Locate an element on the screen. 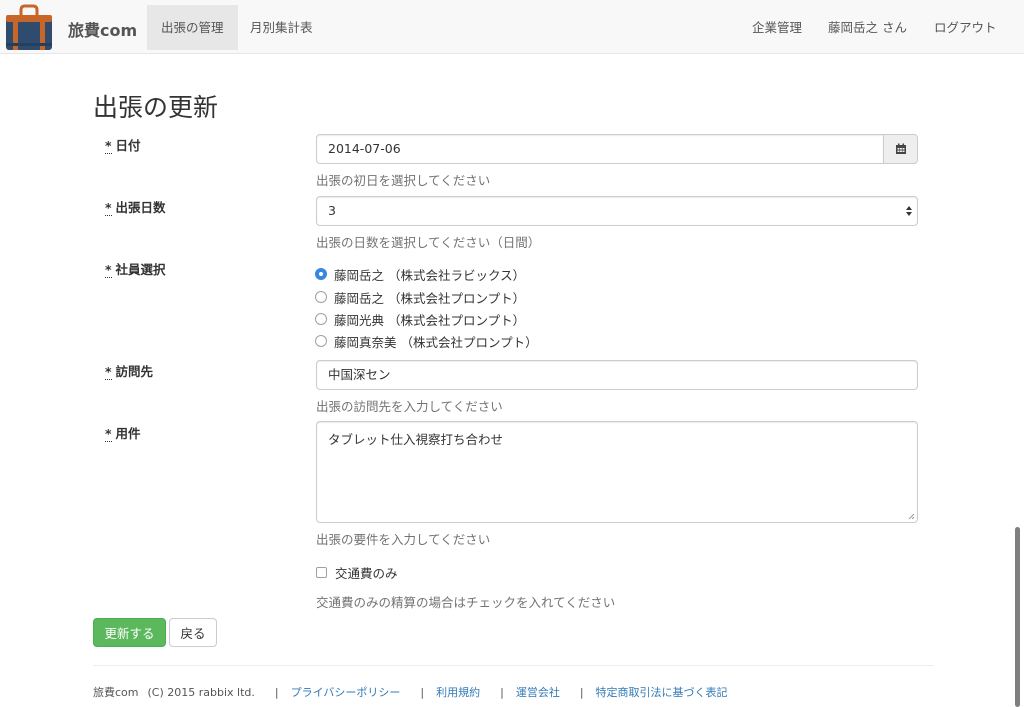 The height and width of the screenshot is (707, 1024). footer-link-commerce-law: 特定商取引法に基づく表記 is located at coordinates (662, 692).